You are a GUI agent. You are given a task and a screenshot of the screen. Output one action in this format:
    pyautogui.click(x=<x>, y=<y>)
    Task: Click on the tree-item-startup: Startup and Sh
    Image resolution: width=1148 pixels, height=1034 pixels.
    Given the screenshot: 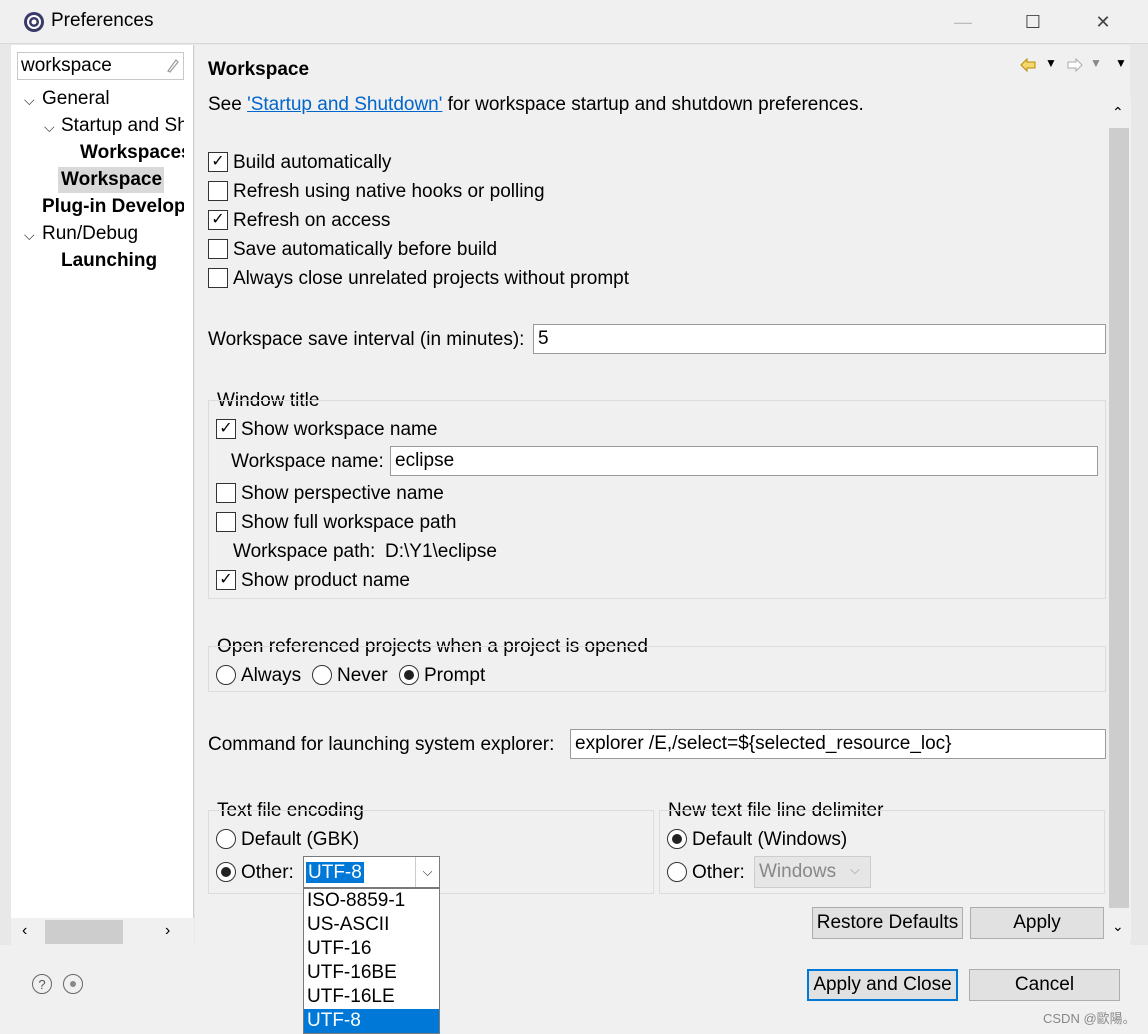 What is the action you would take?
    pyautogui.click(x=122, y=126)
    